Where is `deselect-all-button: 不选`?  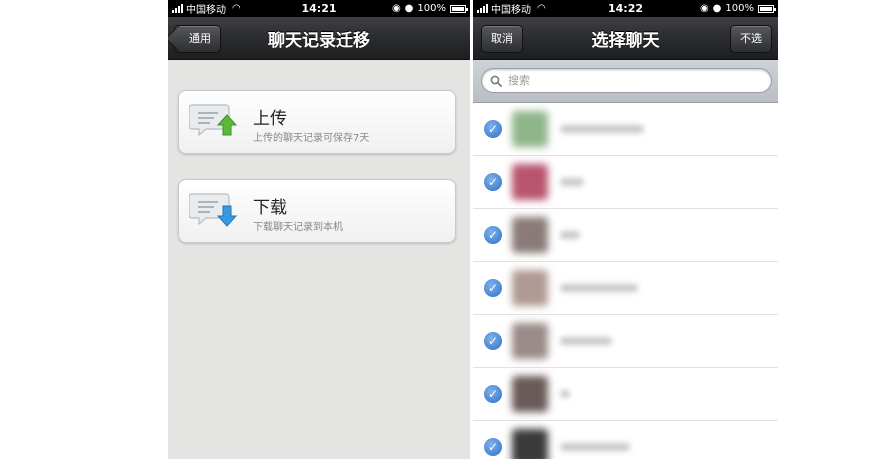 deselect-all-button: 不选 is located at coordinates (751, 39).